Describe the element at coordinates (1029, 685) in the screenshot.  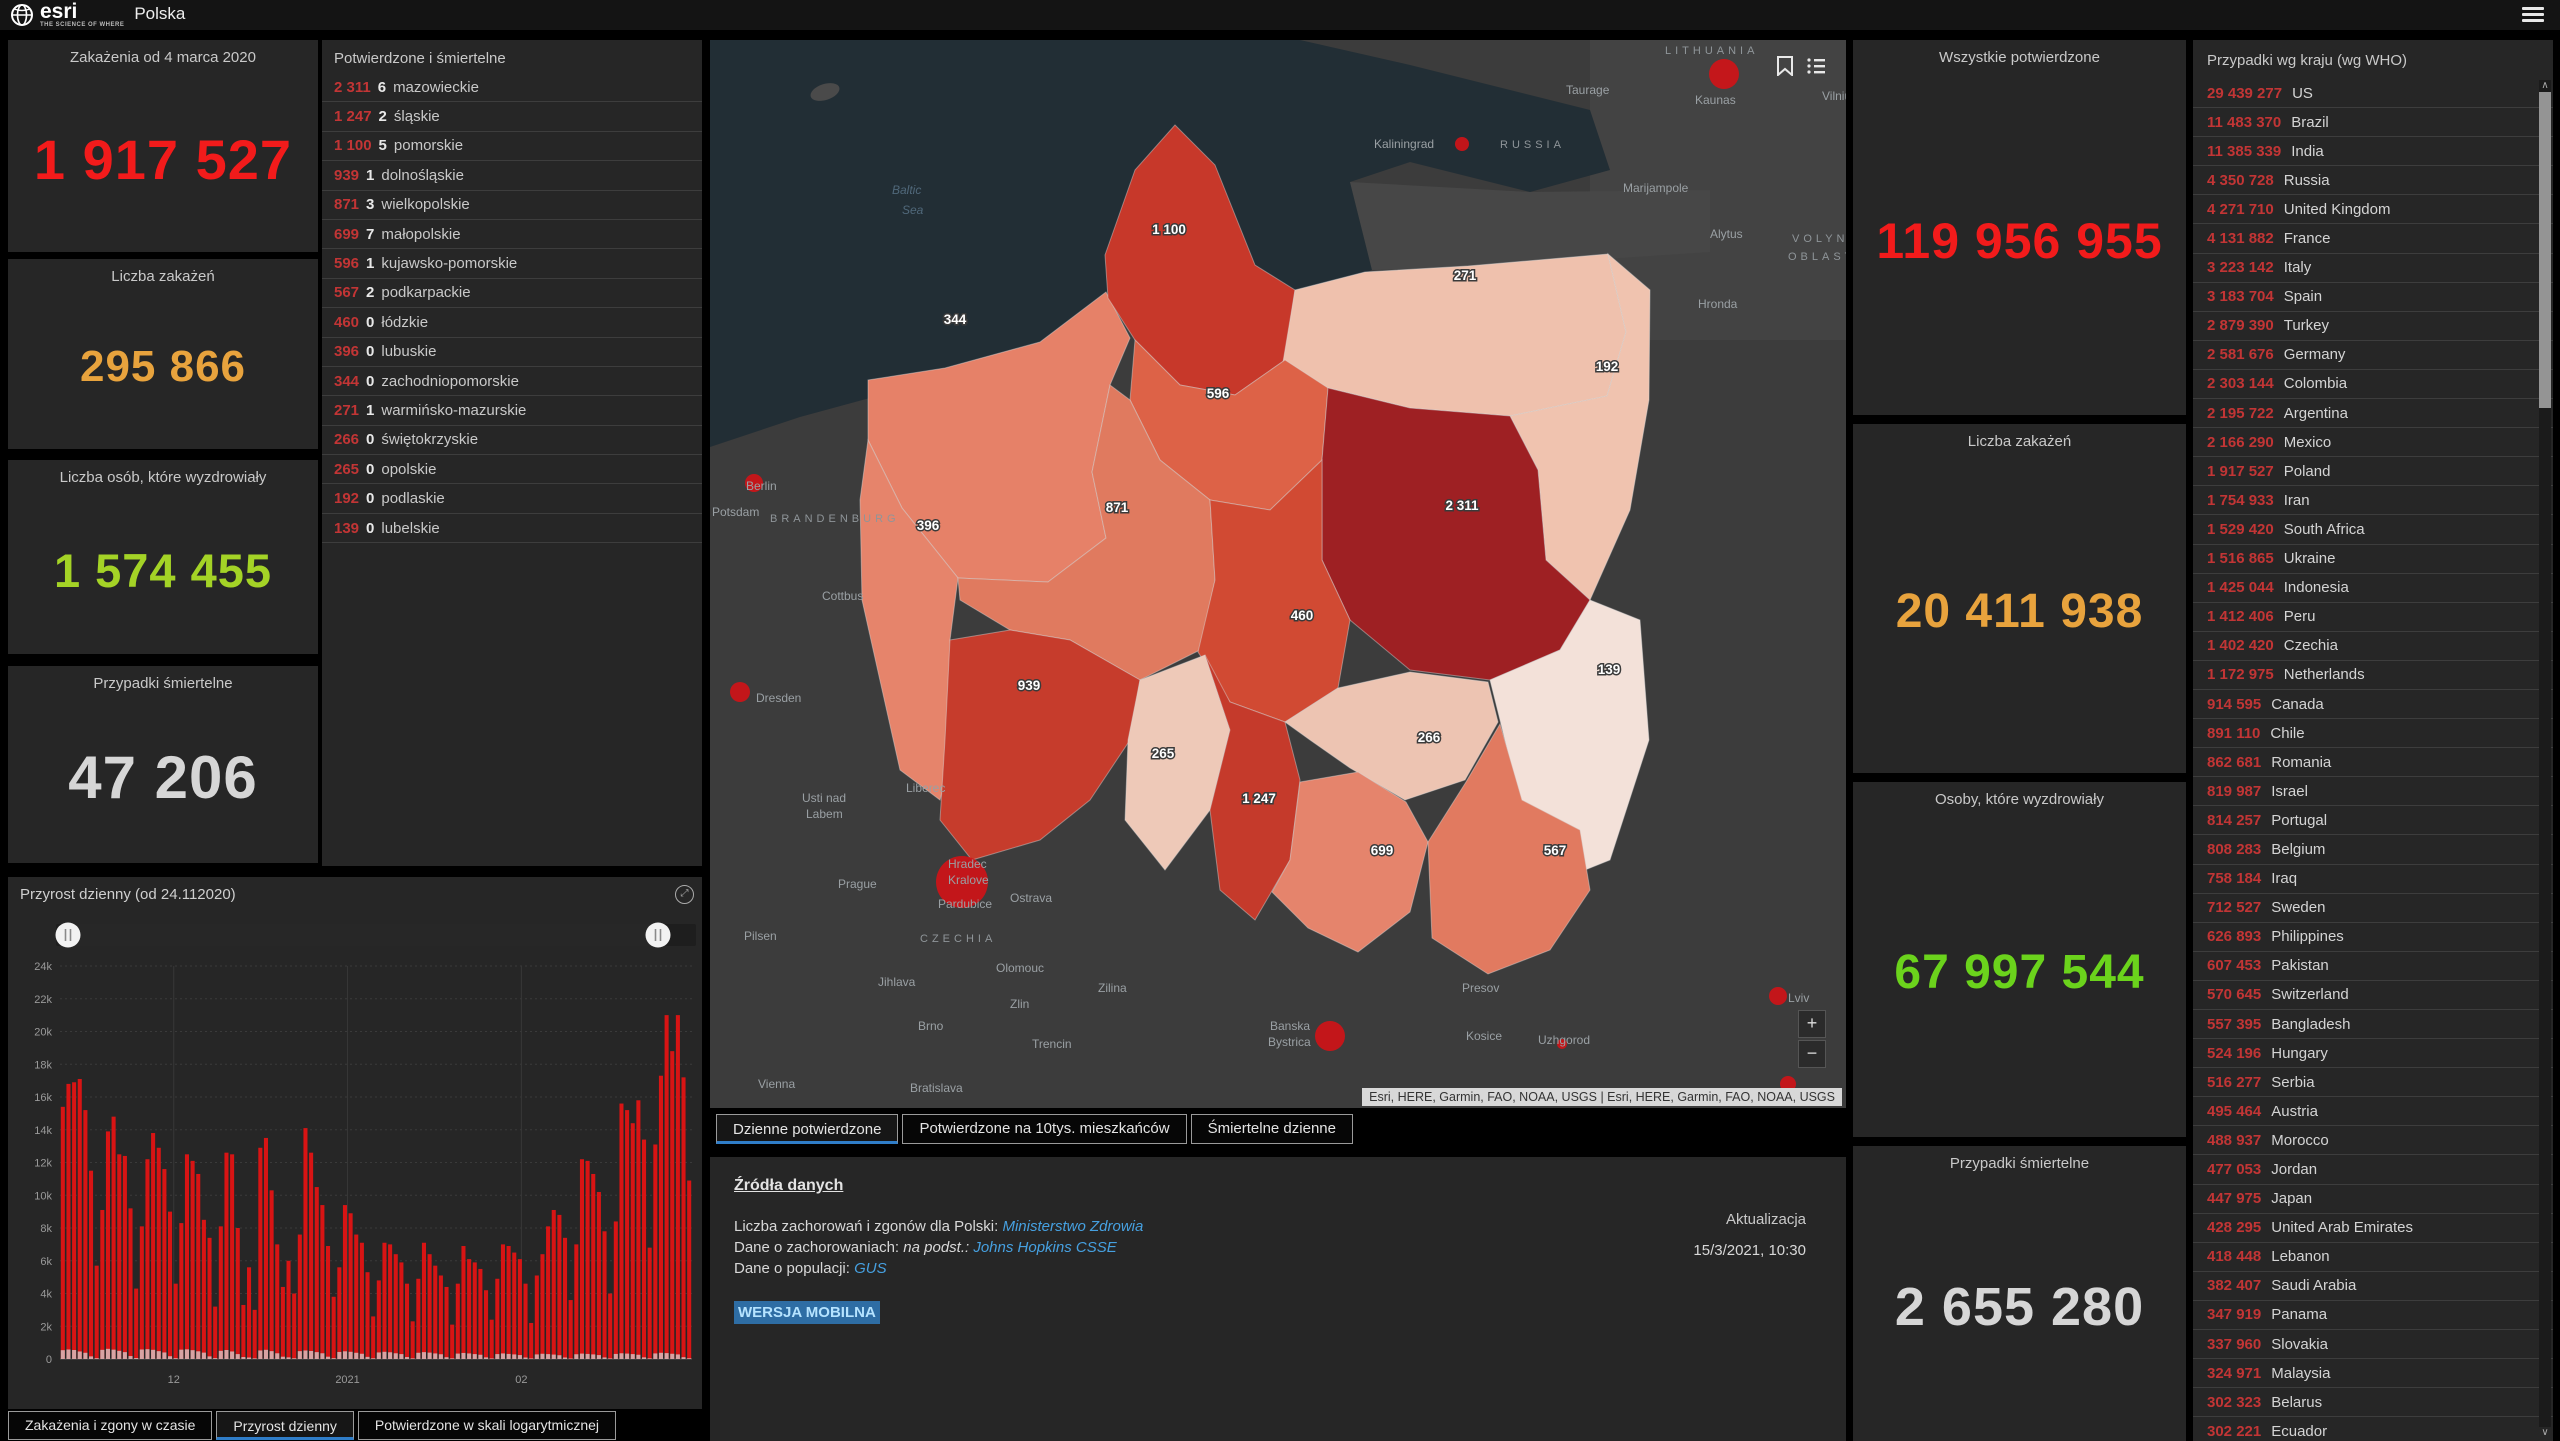
I see `region-label: 939` at that location.